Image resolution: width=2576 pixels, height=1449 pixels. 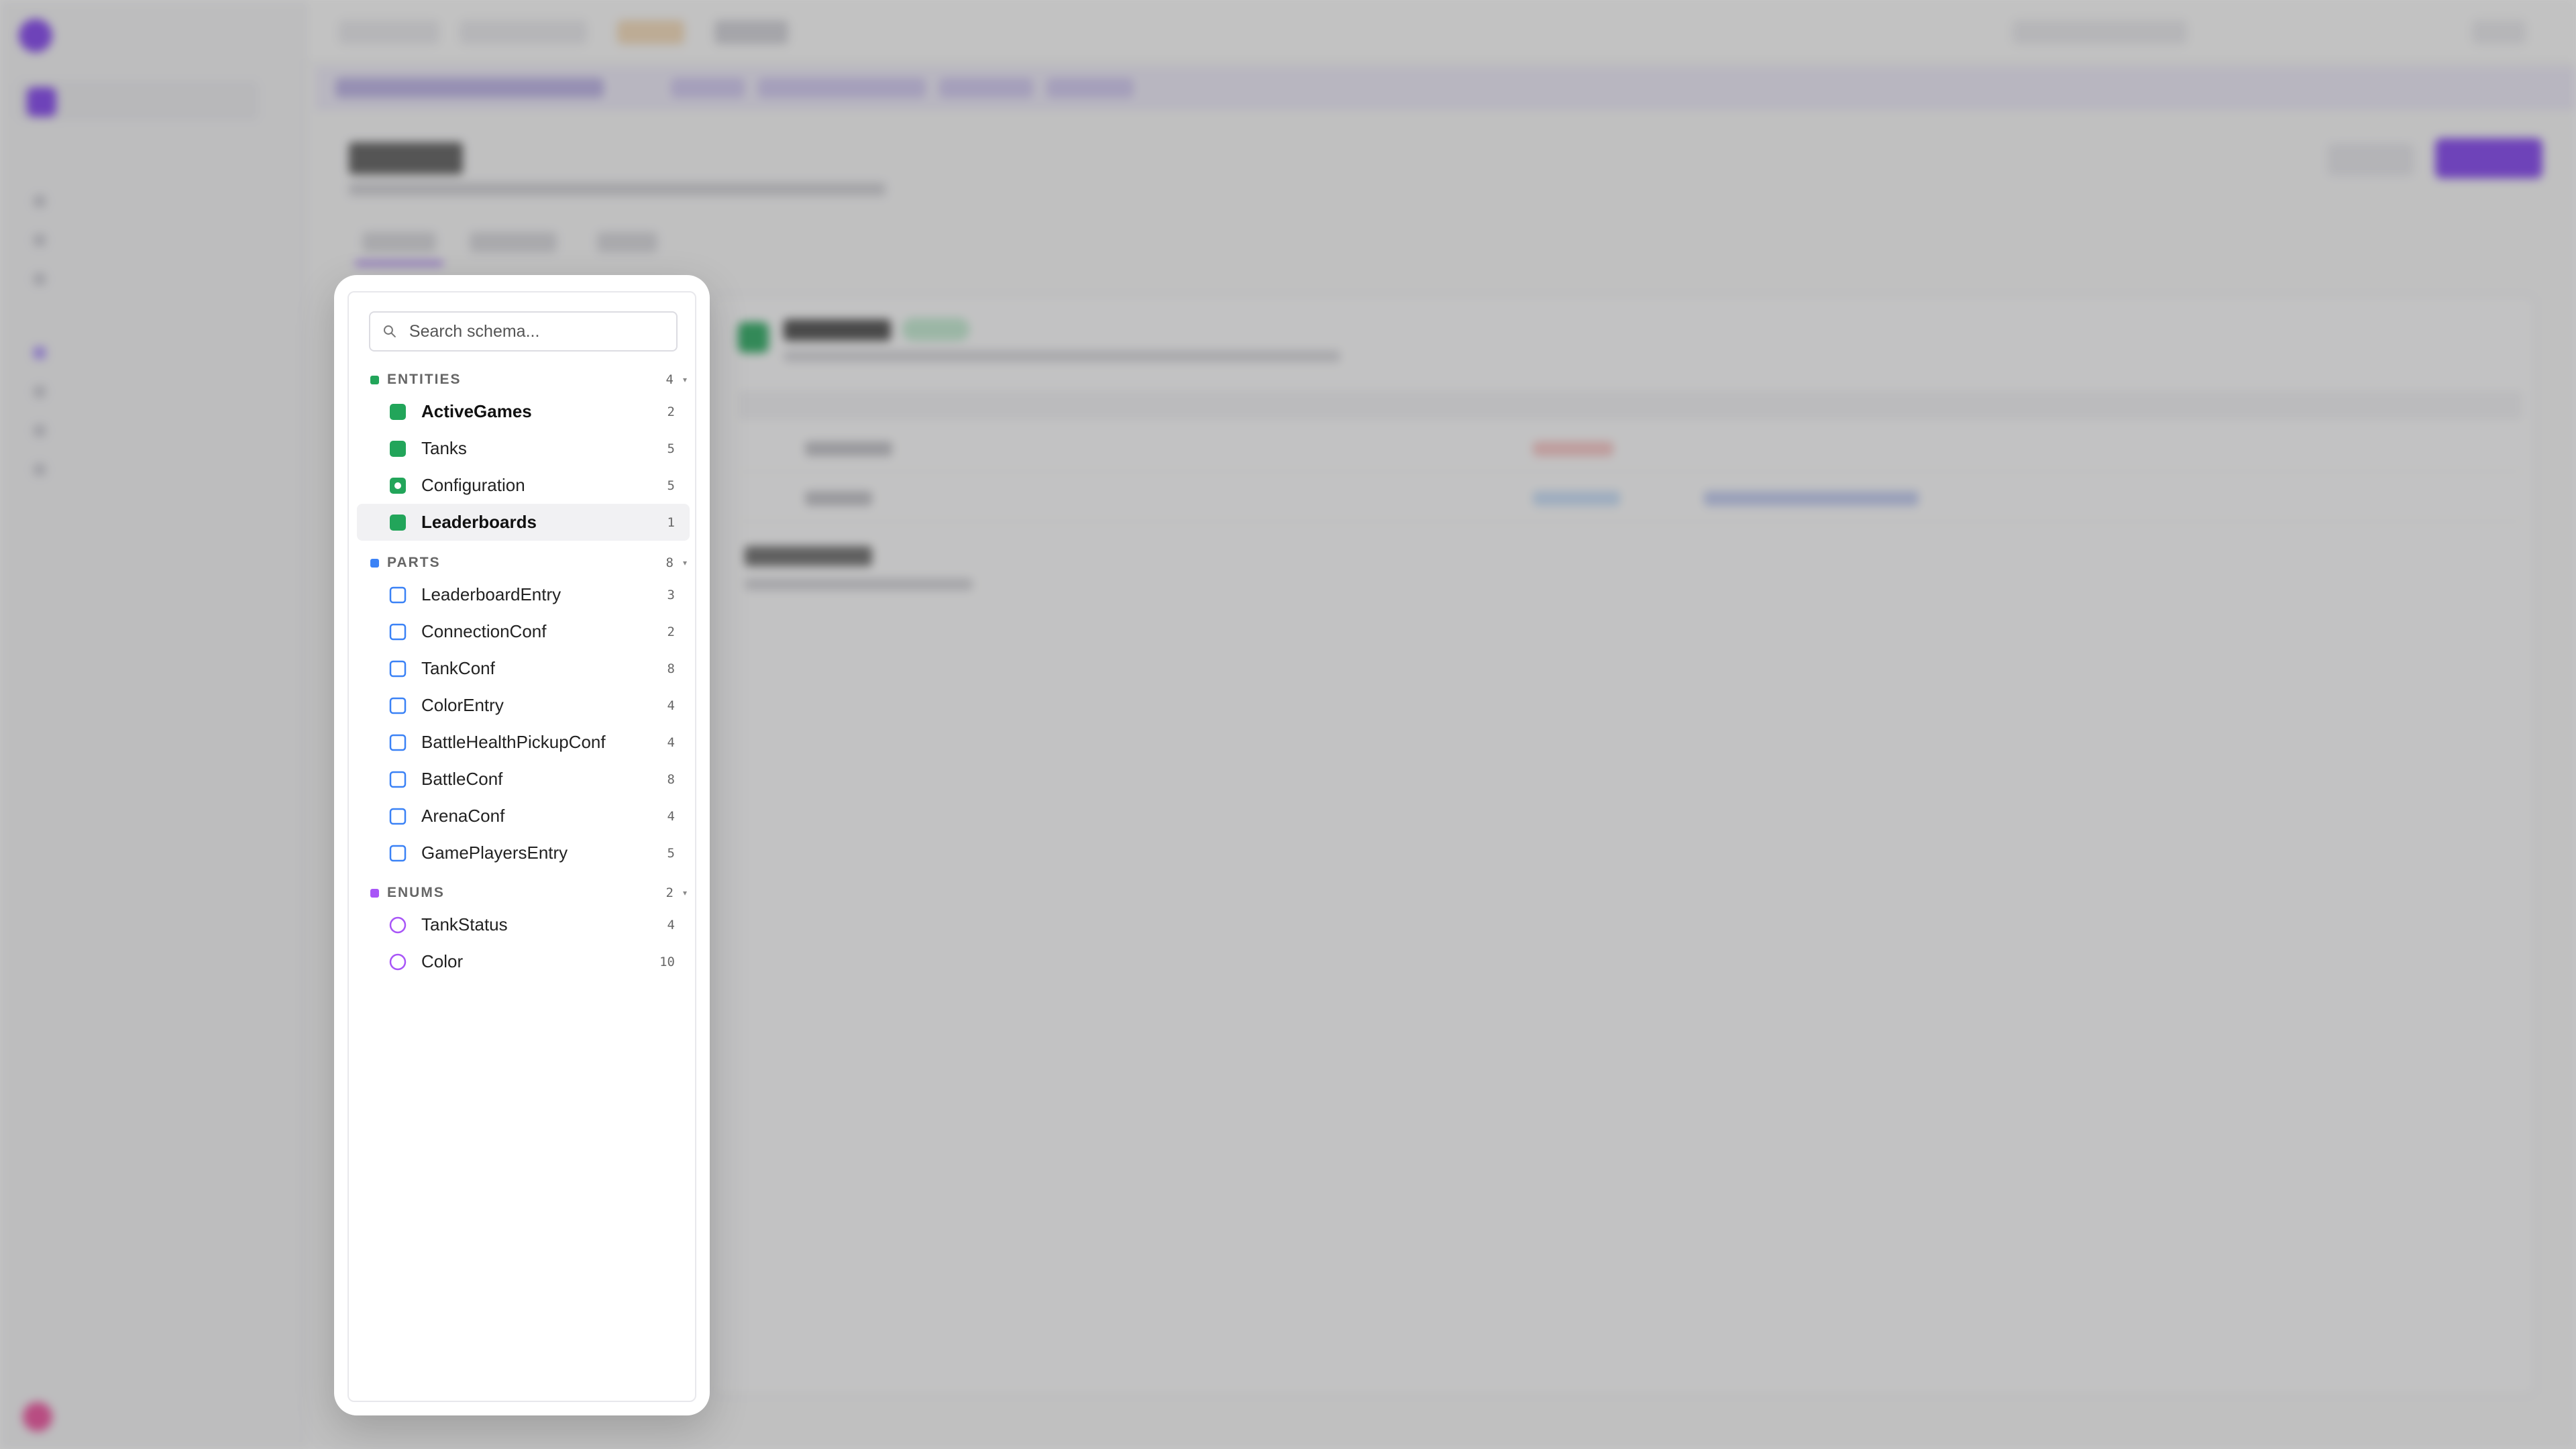 I want to click on schema-item-connectionconf: ConnectionConf 2, so click(x=523, y=631).